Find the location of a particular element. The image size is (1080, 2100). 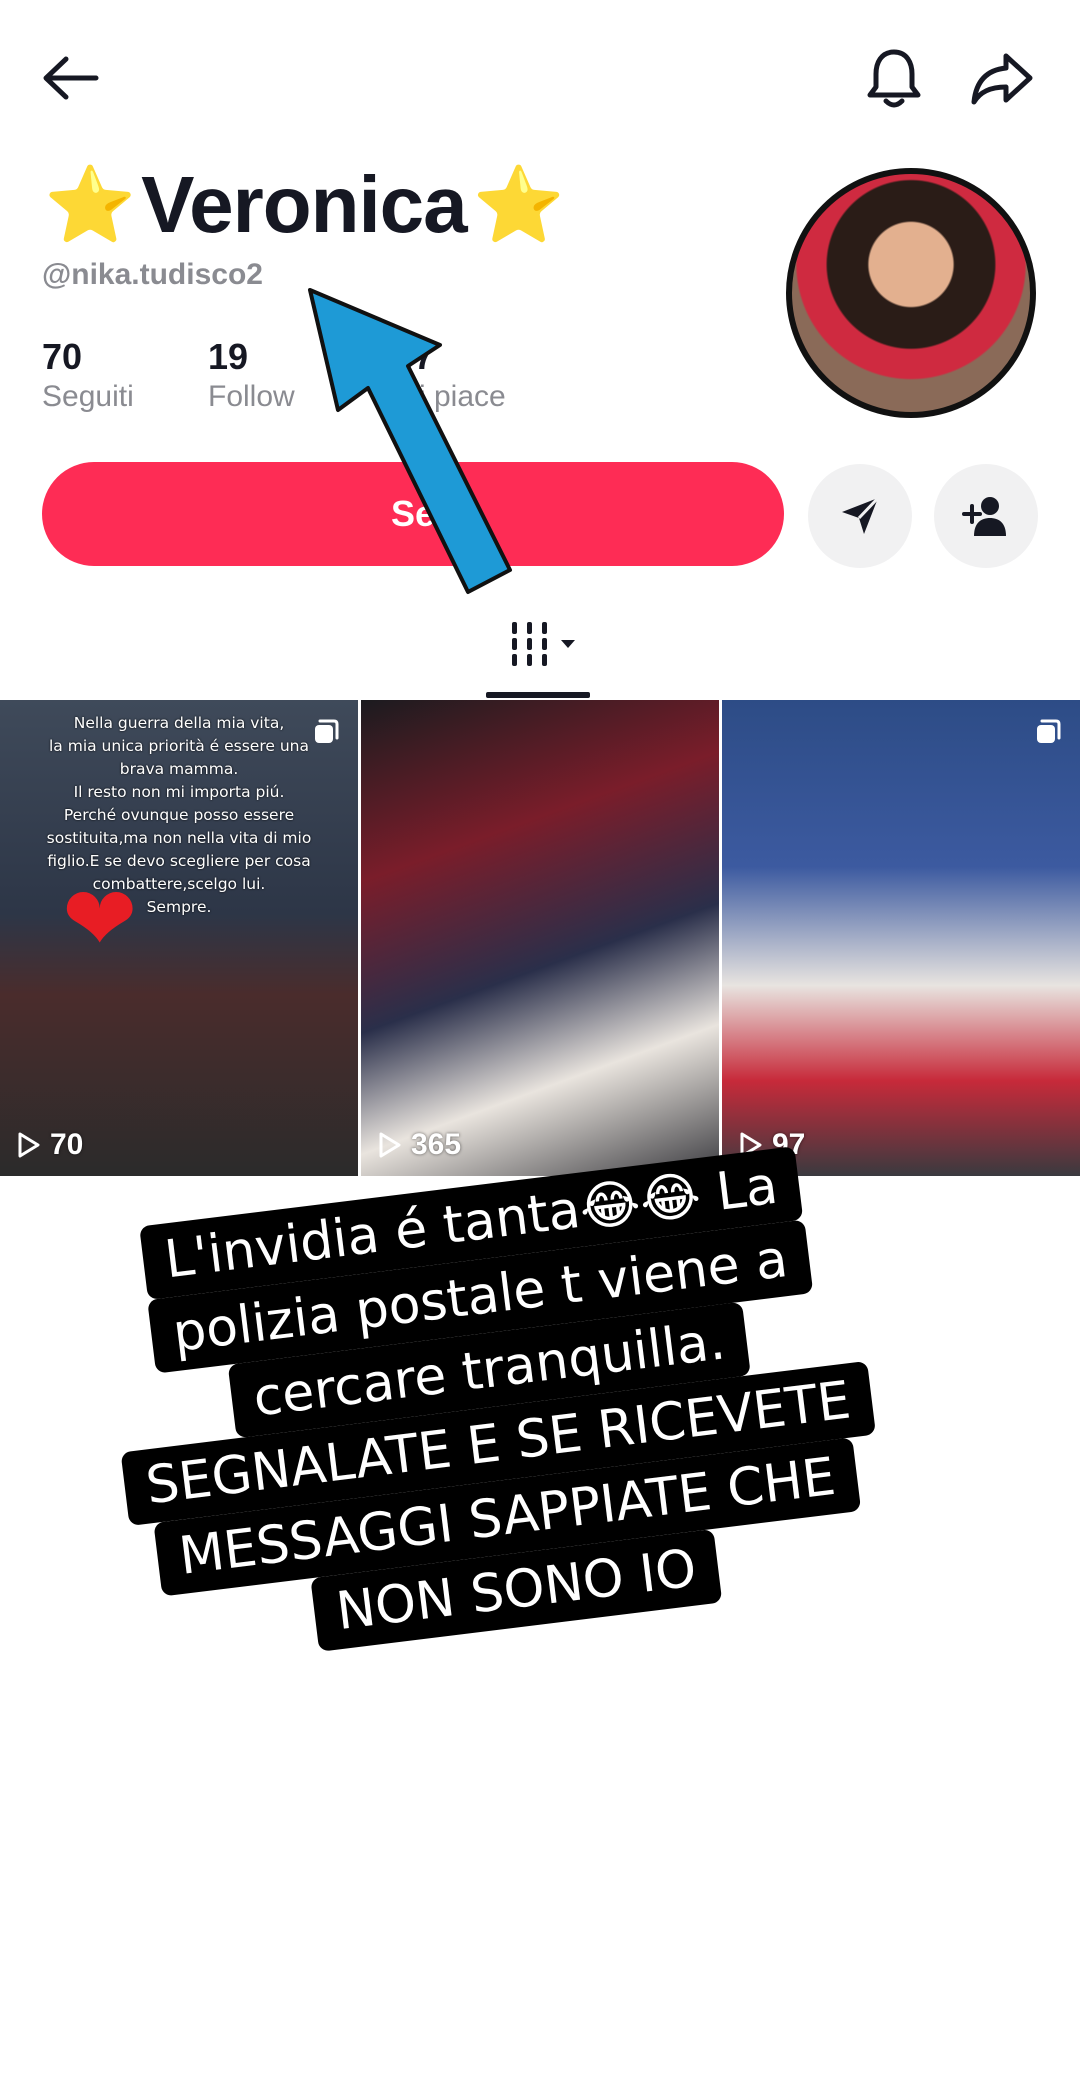

stat-following: 70 Seguiti is located at coordinates (88, 375).